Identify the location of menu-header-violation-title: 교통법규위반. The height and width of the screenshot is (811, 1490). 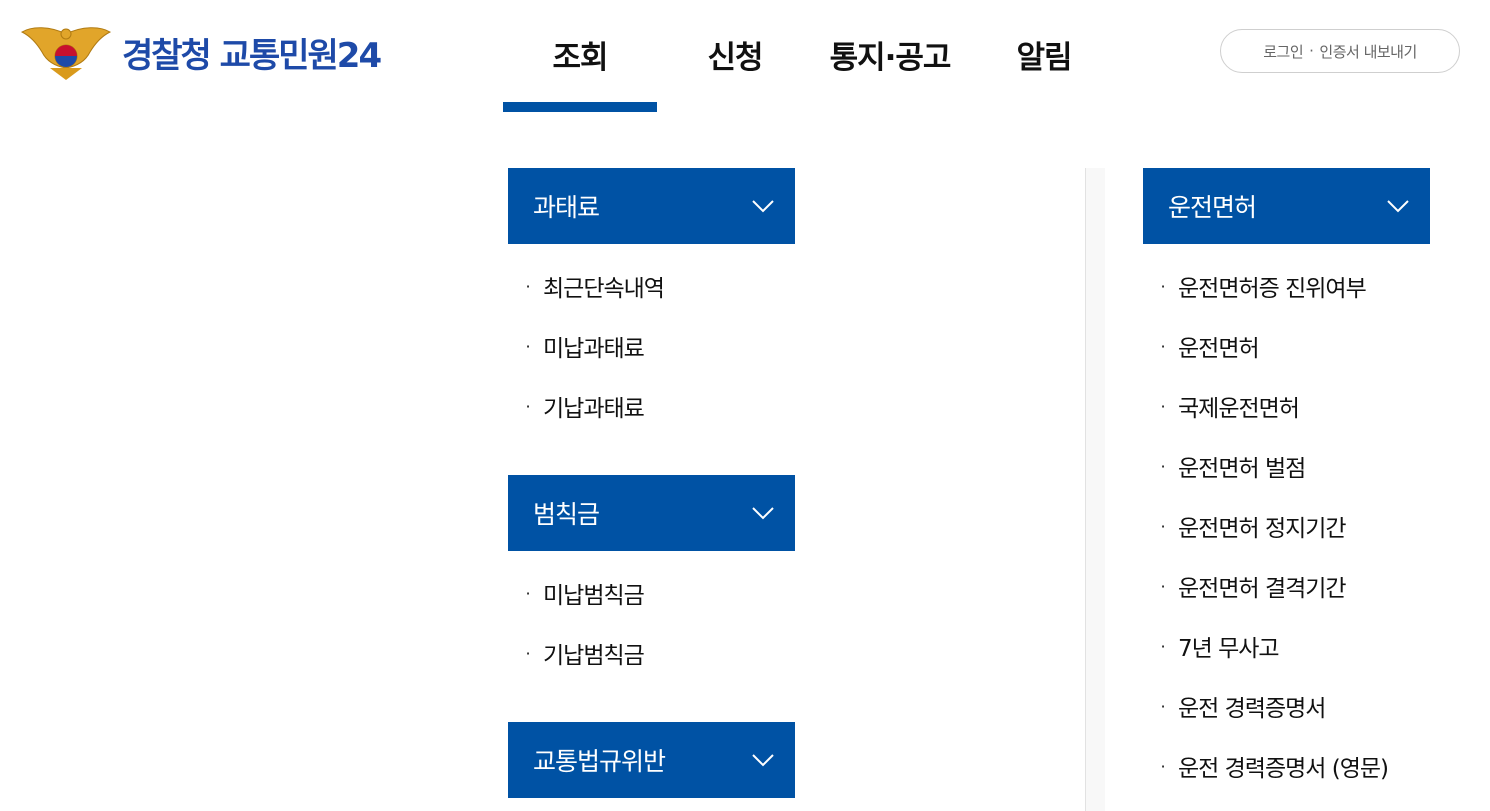
(599, 761).